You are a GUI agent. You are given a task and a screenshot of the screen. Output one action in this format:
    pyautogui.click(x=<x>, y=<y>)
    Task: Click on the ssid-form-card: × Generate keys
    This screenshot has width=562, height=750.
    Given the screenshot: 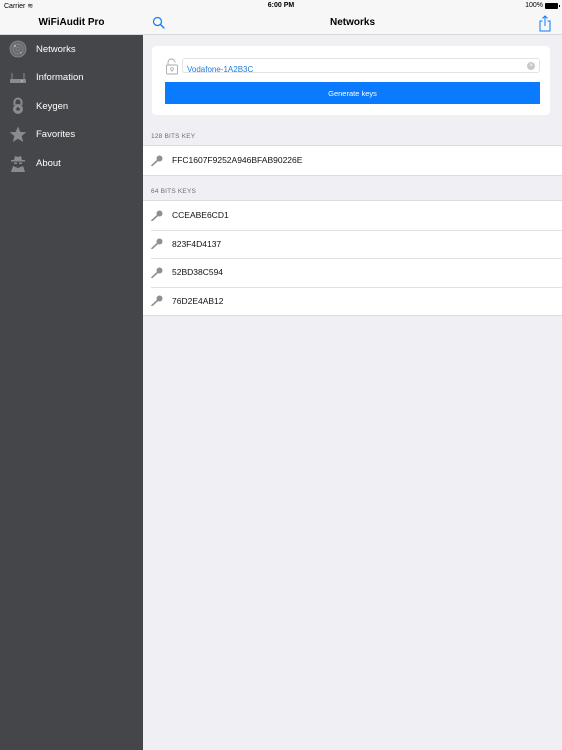 What is the action you would take?
    pyautogui.click(x=351, y=80)
    